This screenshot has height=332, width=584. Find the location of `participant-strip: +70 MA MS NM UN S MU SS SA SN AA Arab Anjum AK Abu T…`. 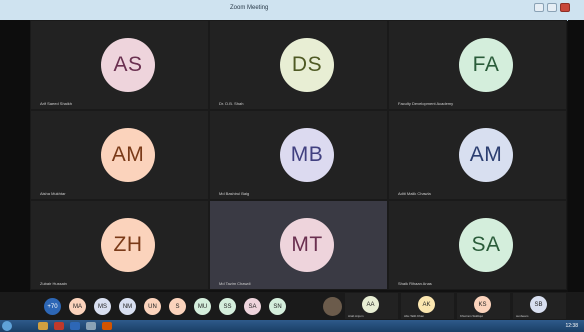

participant-strip: +70 MA MS NM UN S MU SS SA SN AA Arab Anjum AK Abu T… is located at coordinates (292, 306).